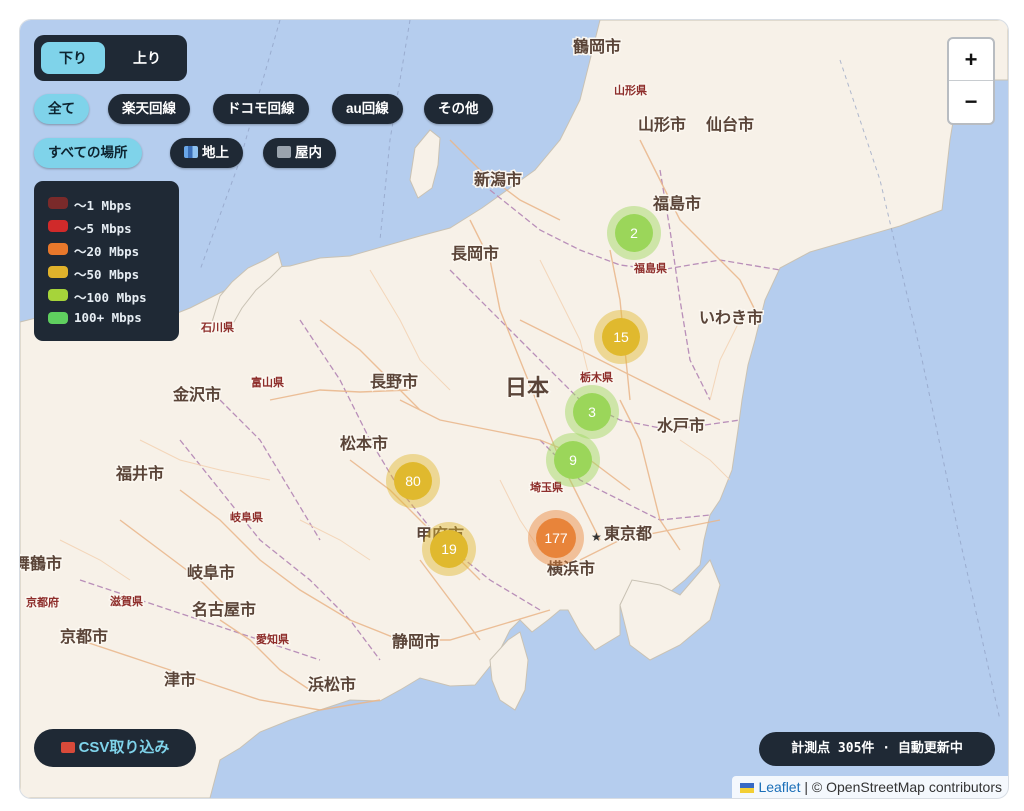  Describe the element at coordinates (458, 109) in the screenshot. I see `filter-other: その他` at that location.